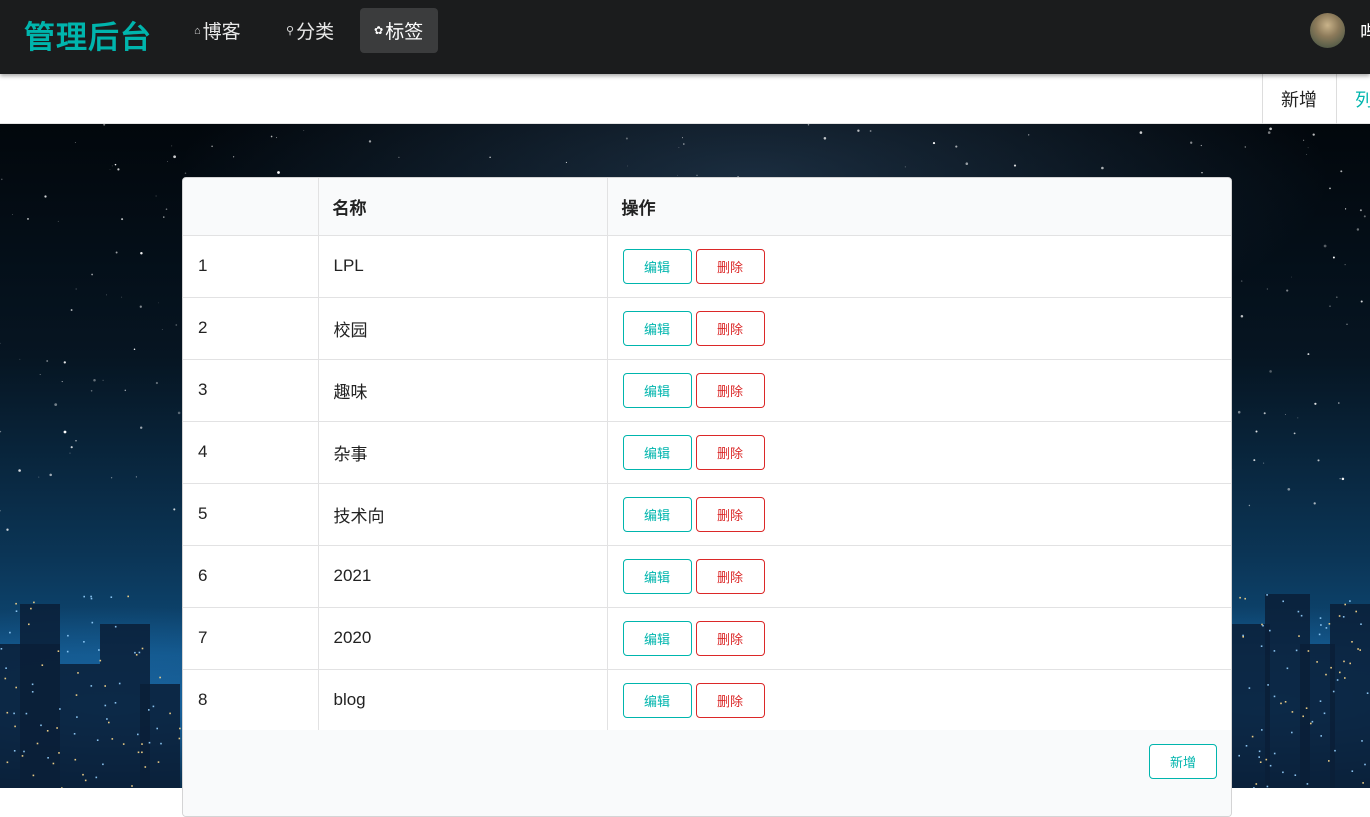  What do you see at coordinates (315, 30) in the screenshot?
I see `nav-item-label: 分类` at bounding box center [315, 30].